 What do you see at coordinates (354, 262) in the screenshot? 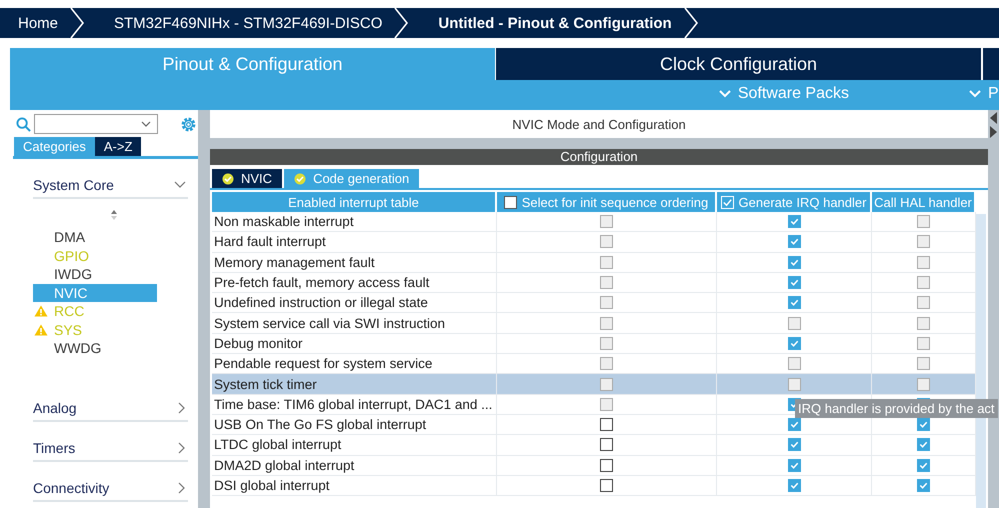
I see `table-cell: Memory management fault` at bounding box center [354, 262].